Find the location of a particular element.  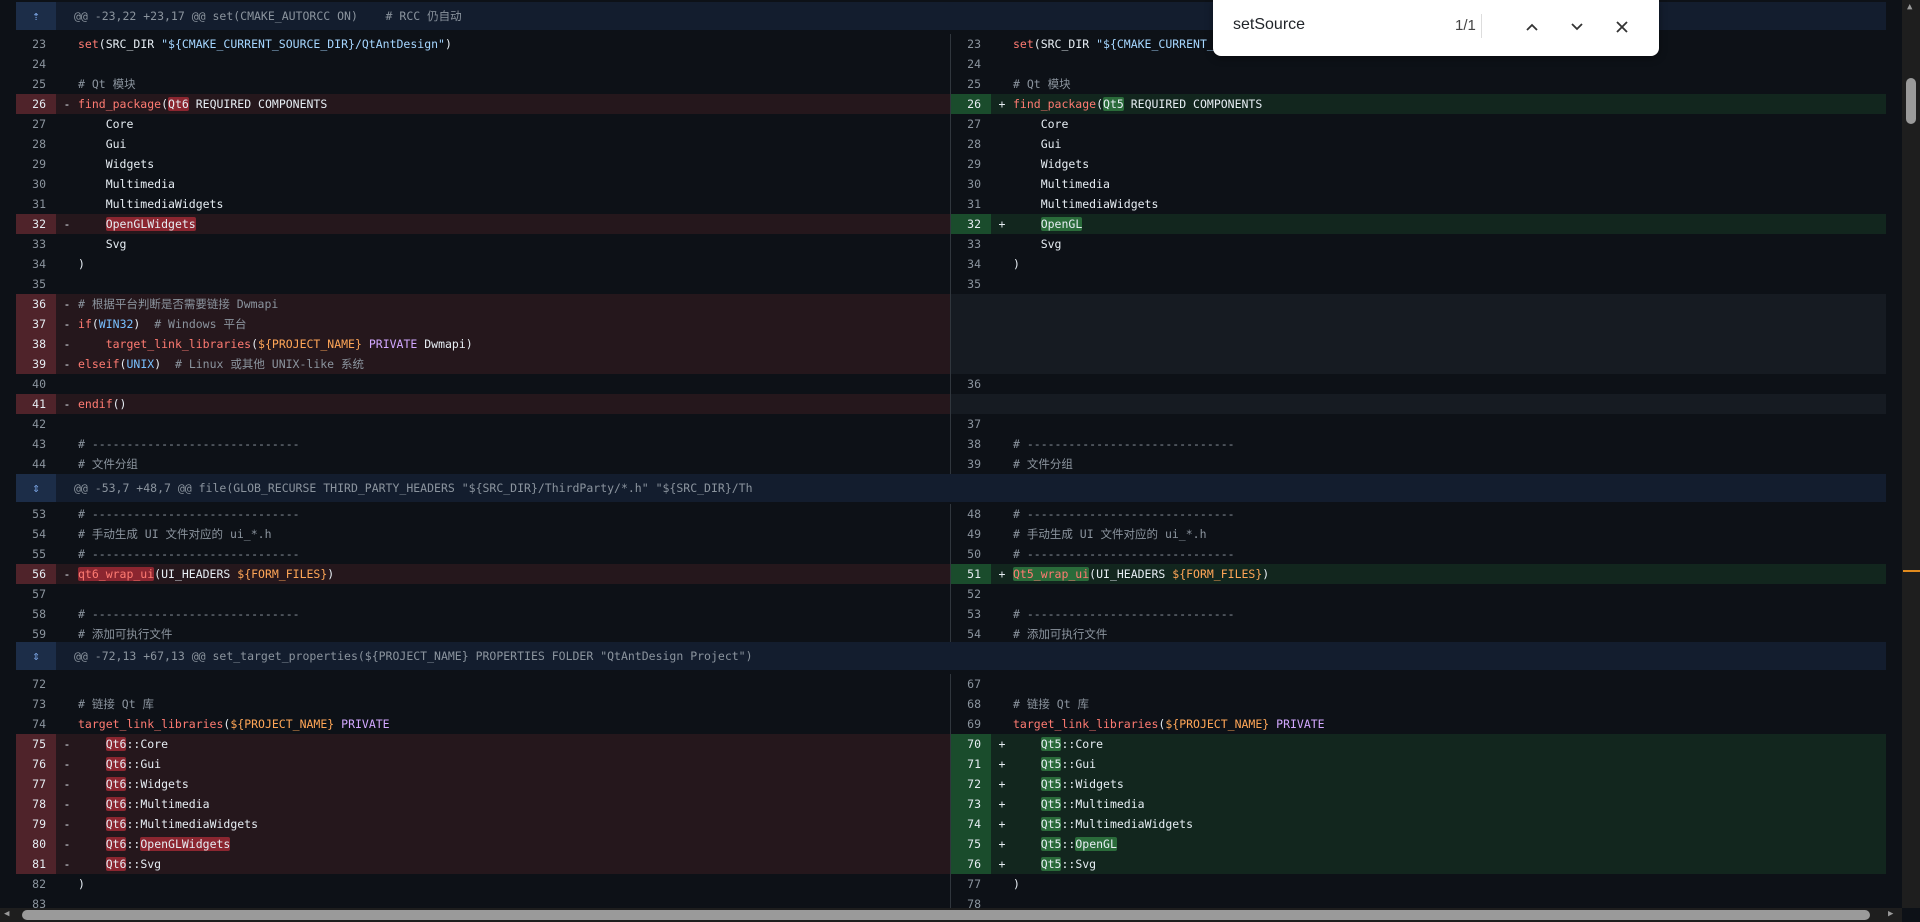

match-count: 1/1 is located at coordinates (1465, 25).